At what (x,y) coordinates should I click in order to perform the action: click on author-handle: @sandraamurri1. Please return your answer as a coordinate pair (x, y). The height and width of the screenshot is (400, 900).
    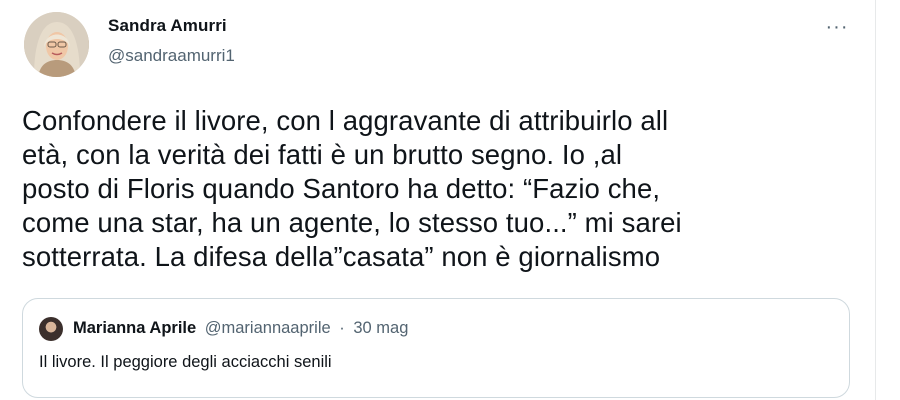
    Looking at the image, I should click on (171, 56).